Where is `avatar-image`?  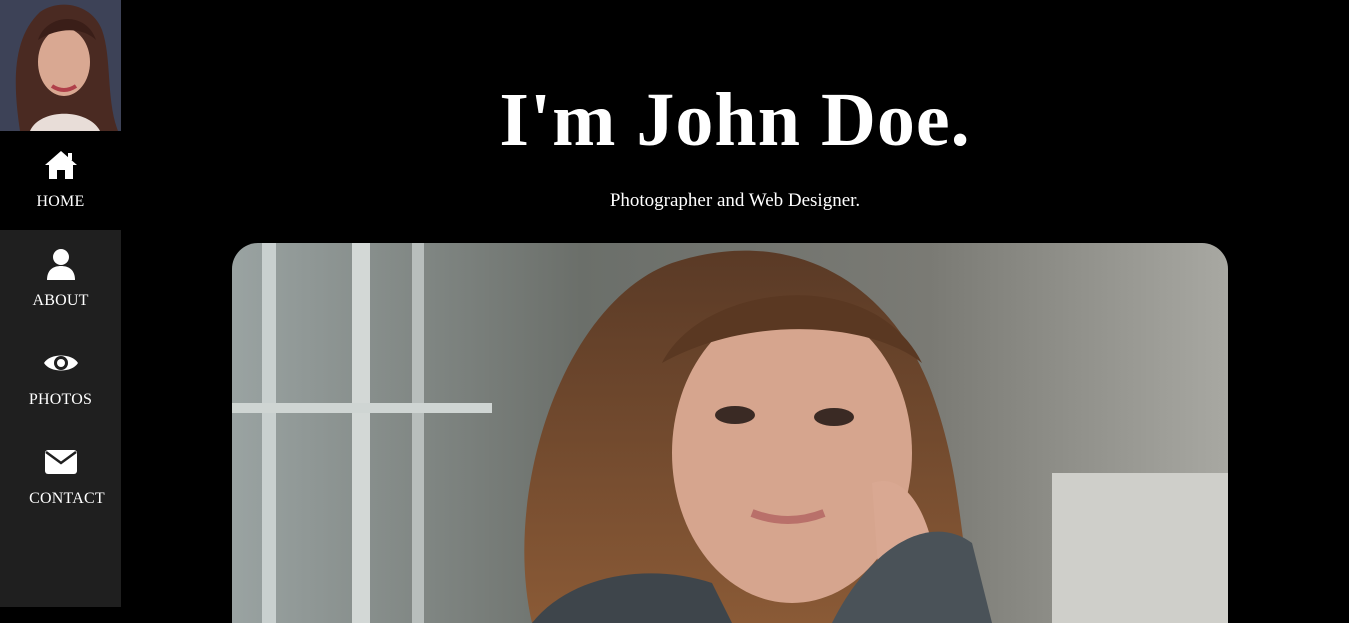
avatar-image is located at coordinates (60, 65).